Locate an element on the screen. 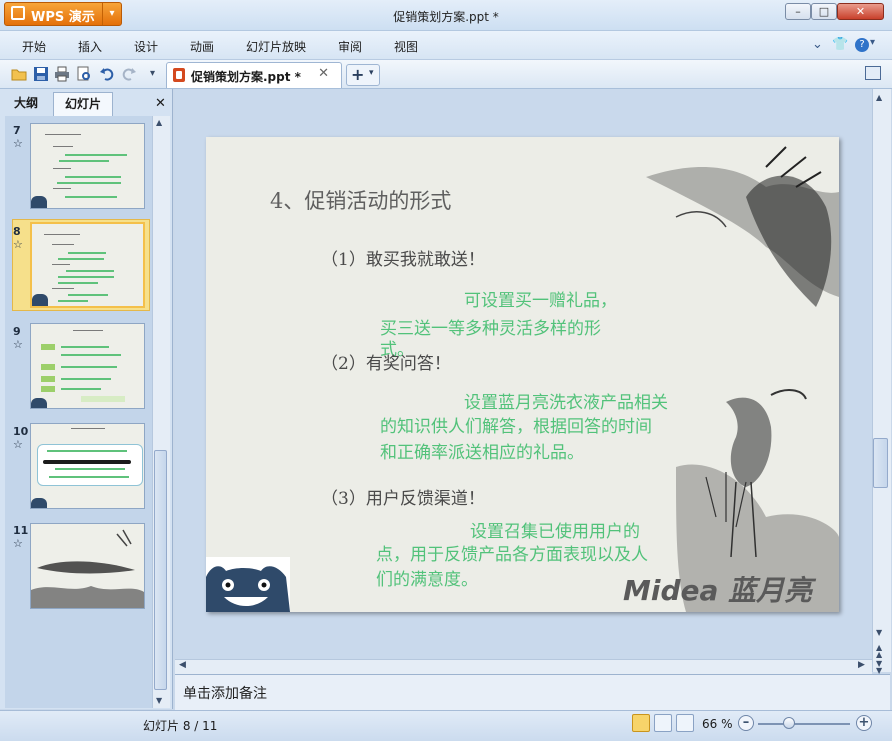 This screenshot has height=741, width=892. slide-counter: 幻灯片 8 / 11 is located at coordinates (180, 726).